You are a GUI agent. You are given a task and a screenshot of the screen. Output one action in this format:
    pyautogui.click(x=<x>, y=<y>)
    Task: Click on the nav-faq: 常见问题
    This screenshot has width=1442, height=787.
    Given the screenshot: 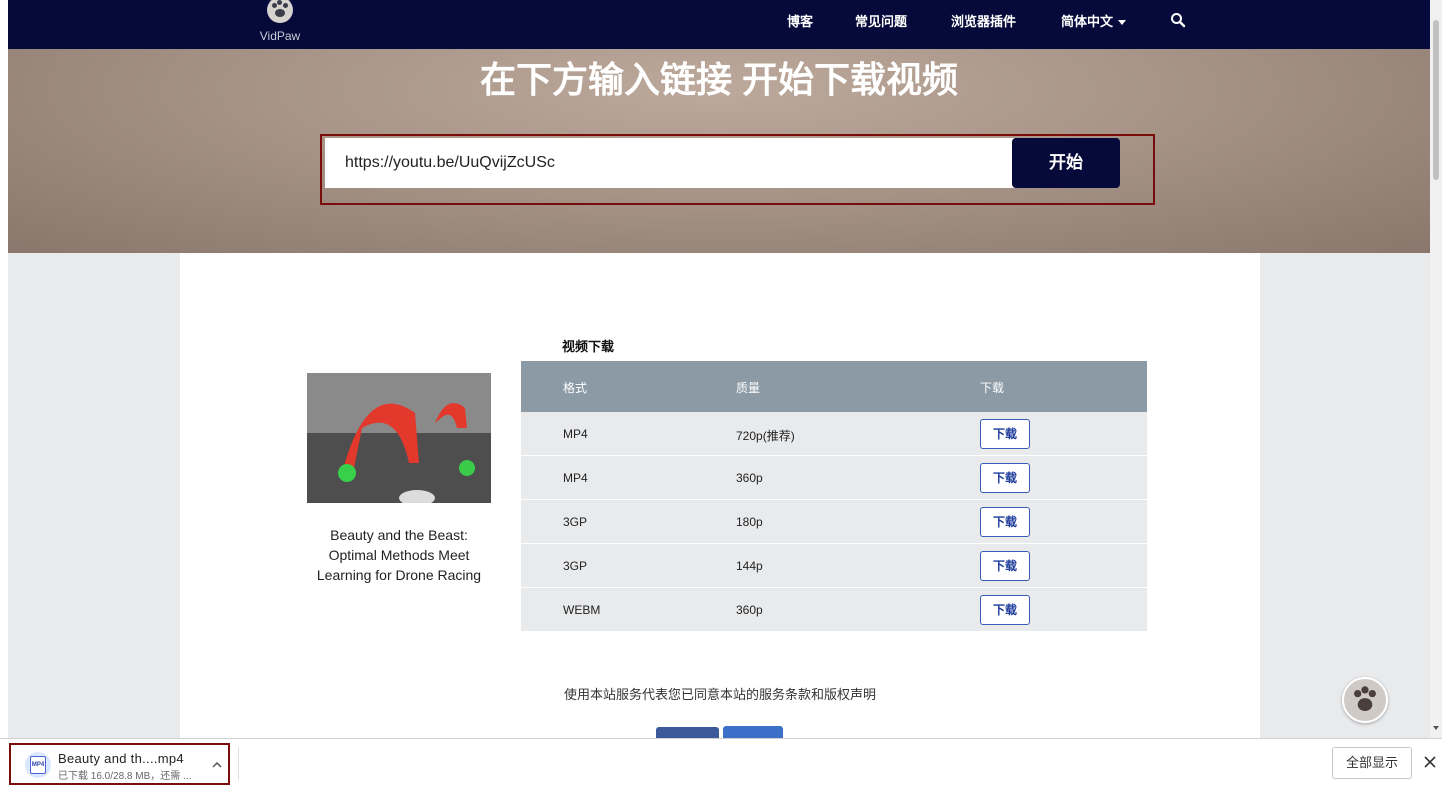 What is the action you would take?
    pyautogui.click(x=881, y=20)
    